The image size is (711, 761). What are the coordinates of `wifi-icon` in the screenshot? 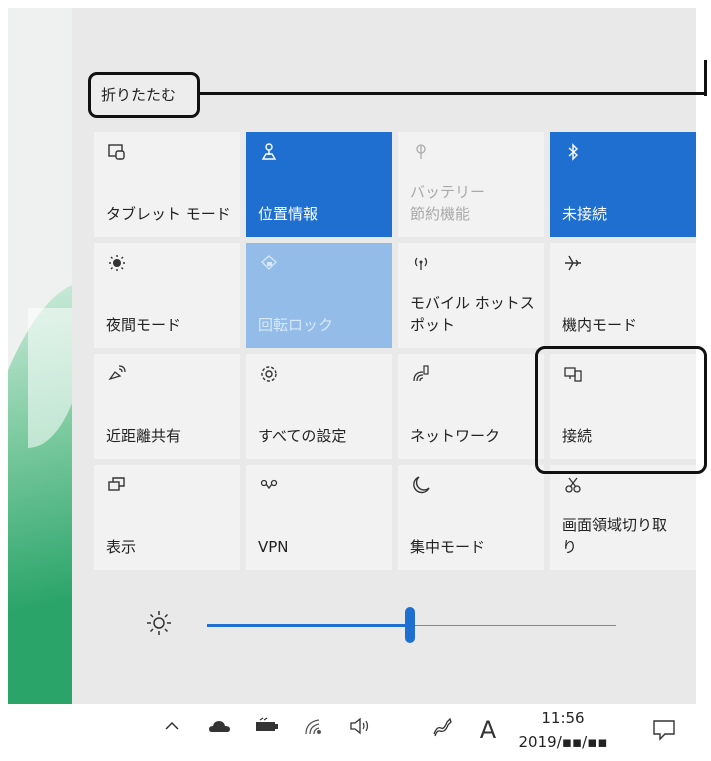 It's located at (315, 730).